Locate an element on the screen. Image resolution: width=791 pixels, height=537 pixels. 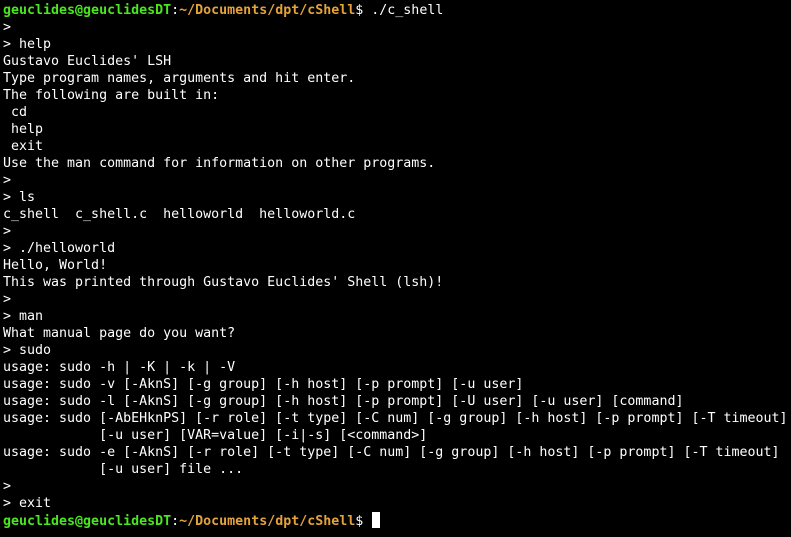
output-line: exit is located at coordinates (23, 146).